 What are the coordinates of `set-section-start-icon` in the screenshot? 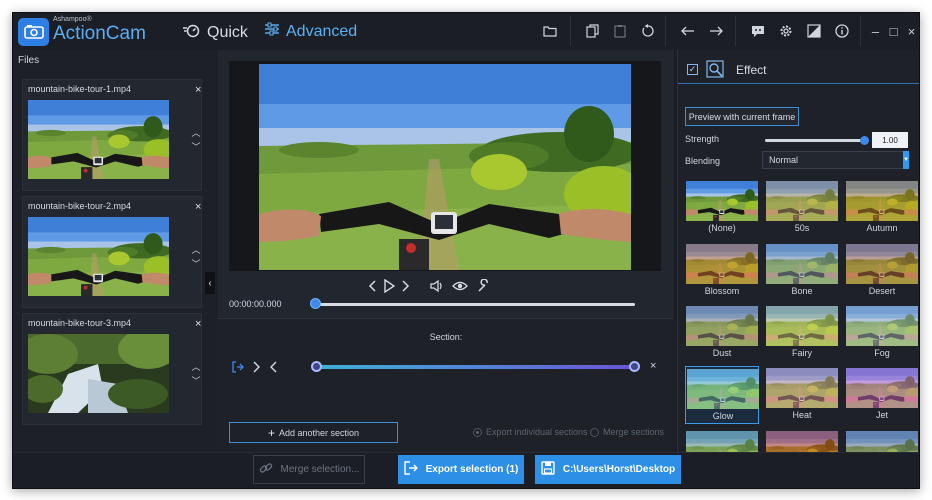 It's located at (238, 367).